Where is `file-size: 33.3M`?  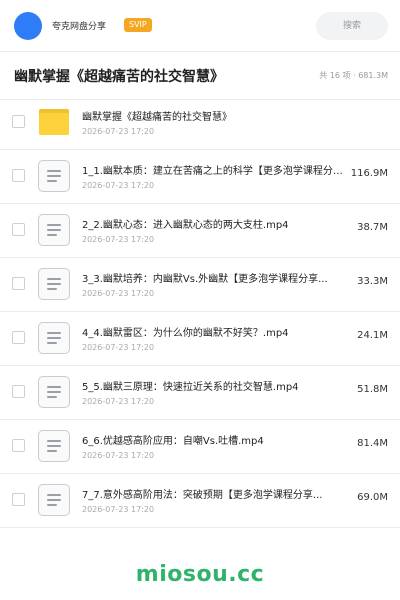
file-size: 33.3M is located at coordinates (372, 281).